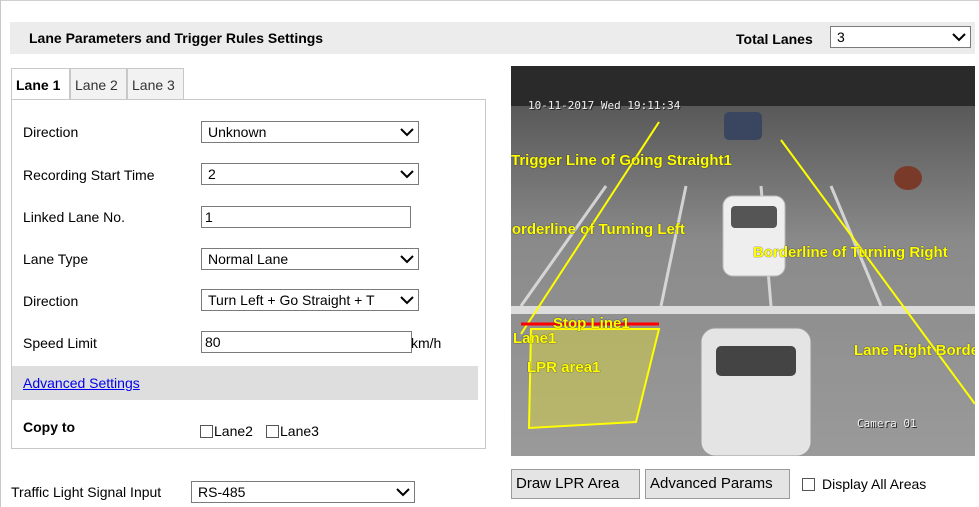  Describe the element at coordinates (291, 300) in the screenshot. I see `direction2-value: Turn Left + Go Straight + T` at that location.